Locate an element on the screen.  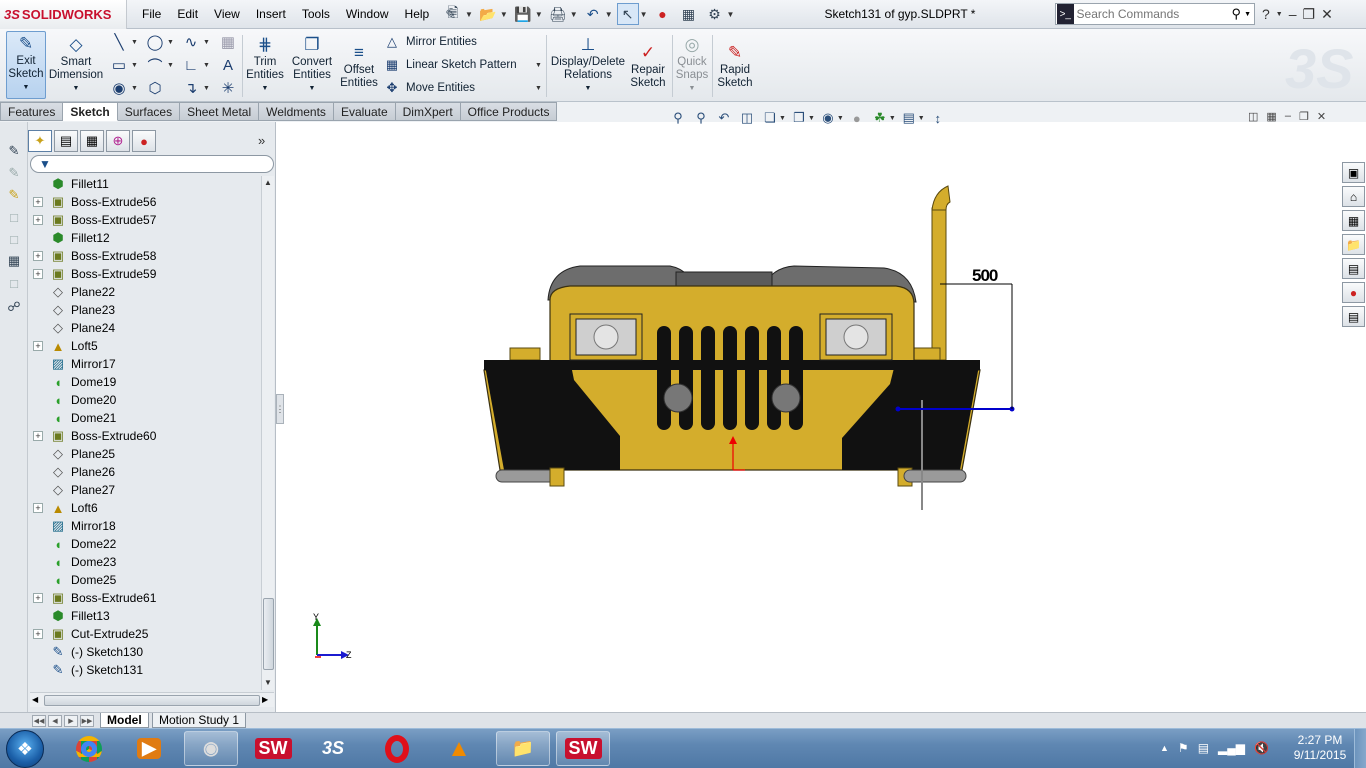
tab-evaluate: Evaluate is located at coordinates (364, 111).